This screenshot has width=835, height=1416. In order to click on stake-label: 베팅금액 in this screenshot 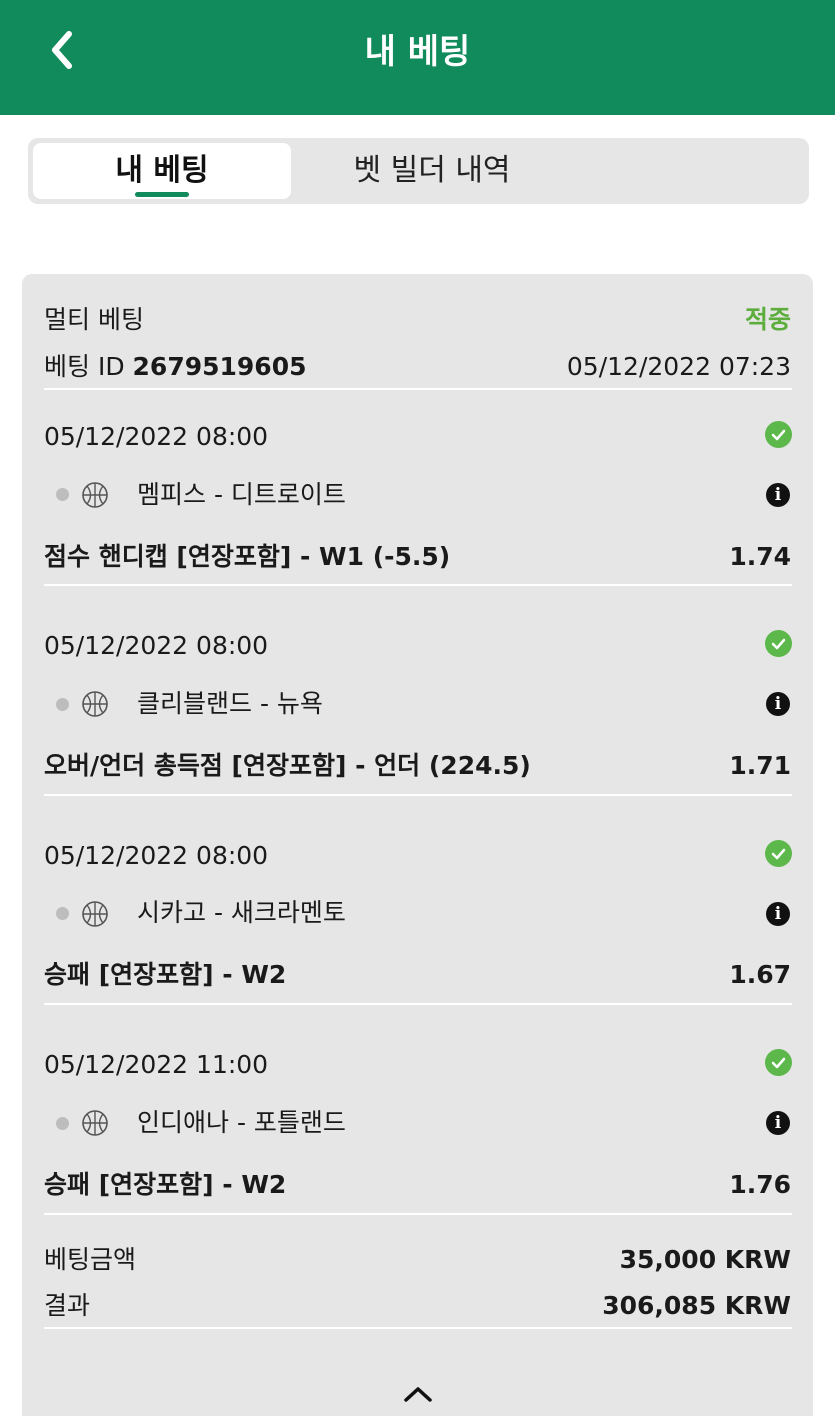, I will do `click(90, 1259)`.